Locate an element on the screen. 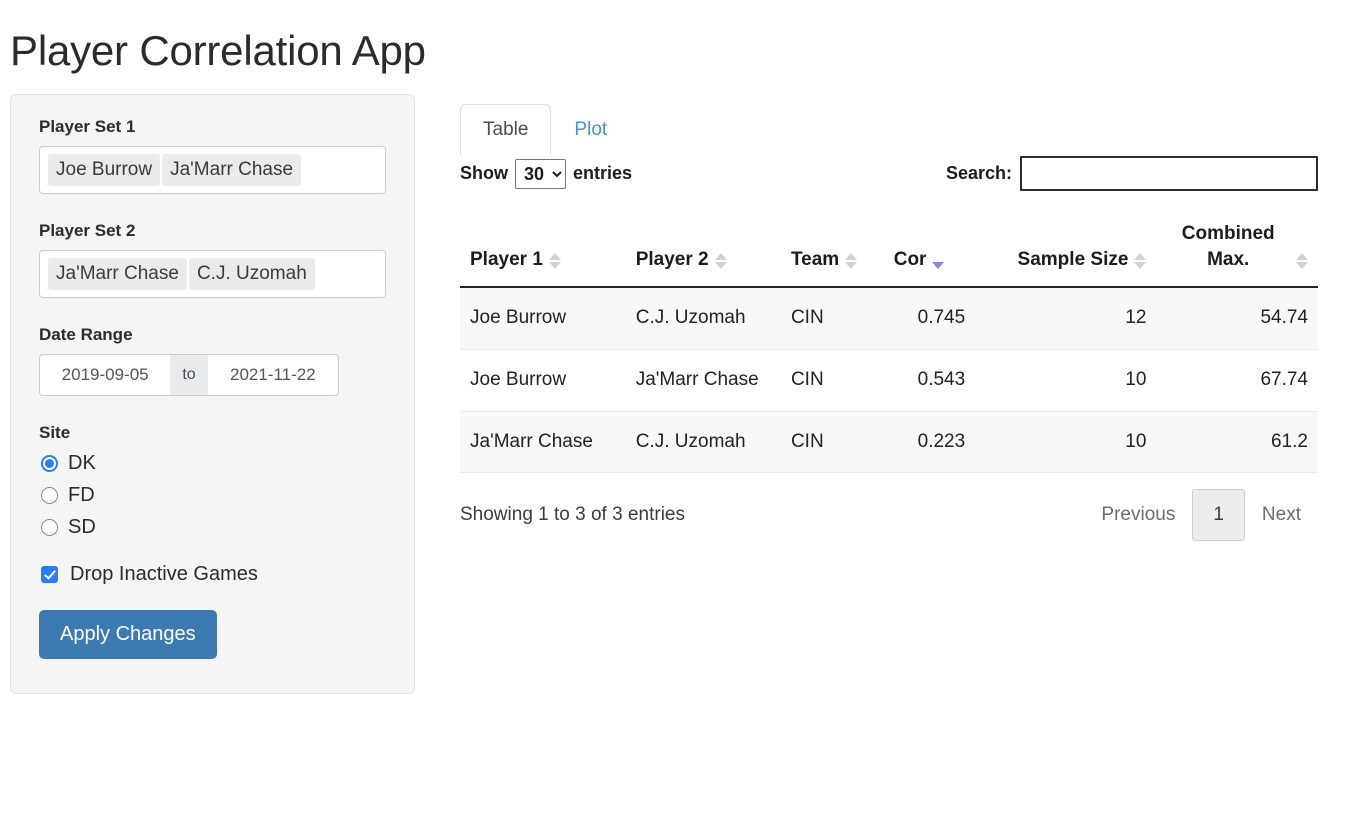  table-controls: Show 30 entries Search: is located at coordinates (889, 174).